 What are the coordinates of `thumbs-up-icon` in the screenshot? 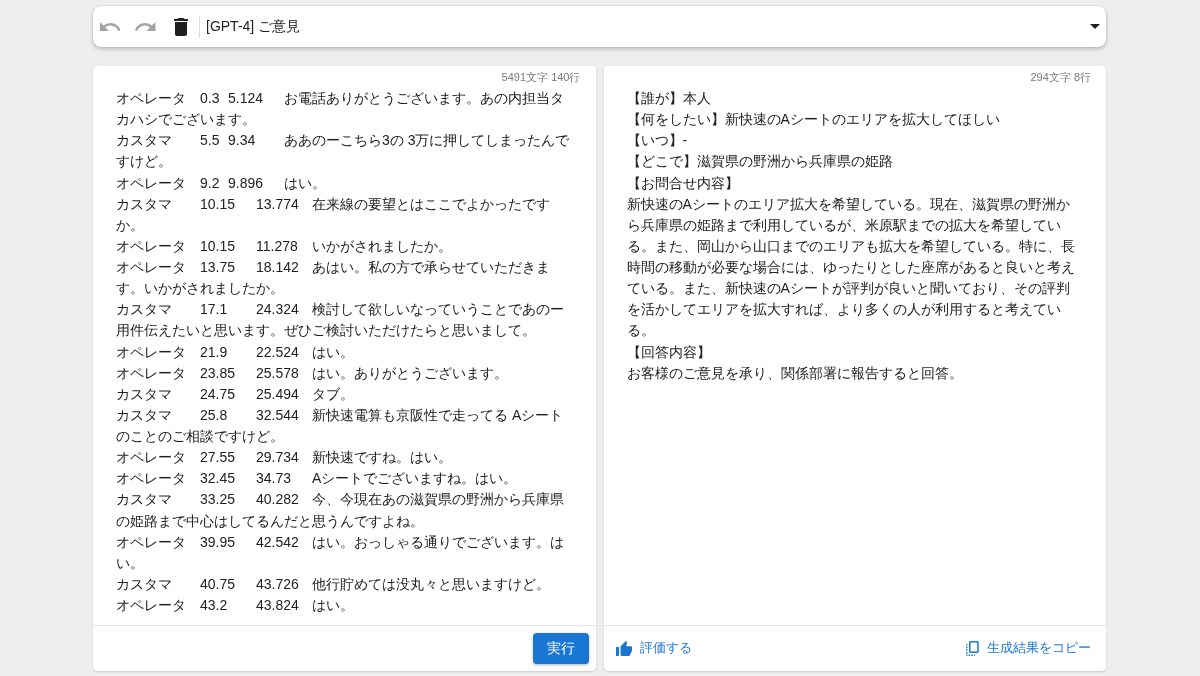 It's located at (623, 648).